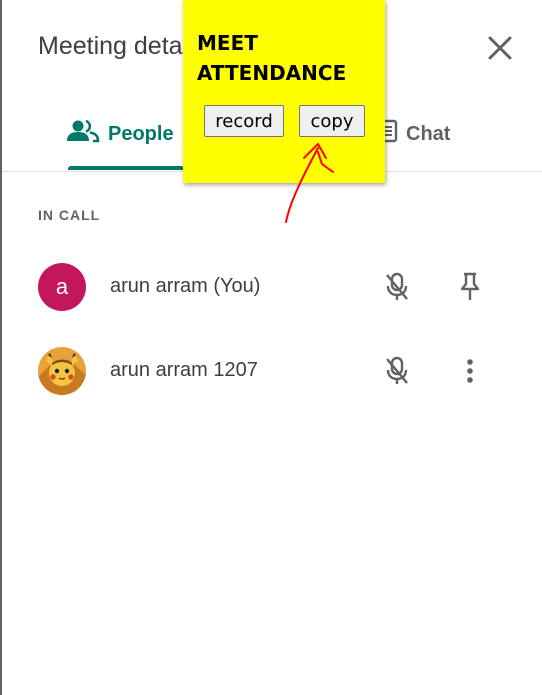 The image size is (542, 695). I want to click on avatar-letter: a, so click(62, 286).